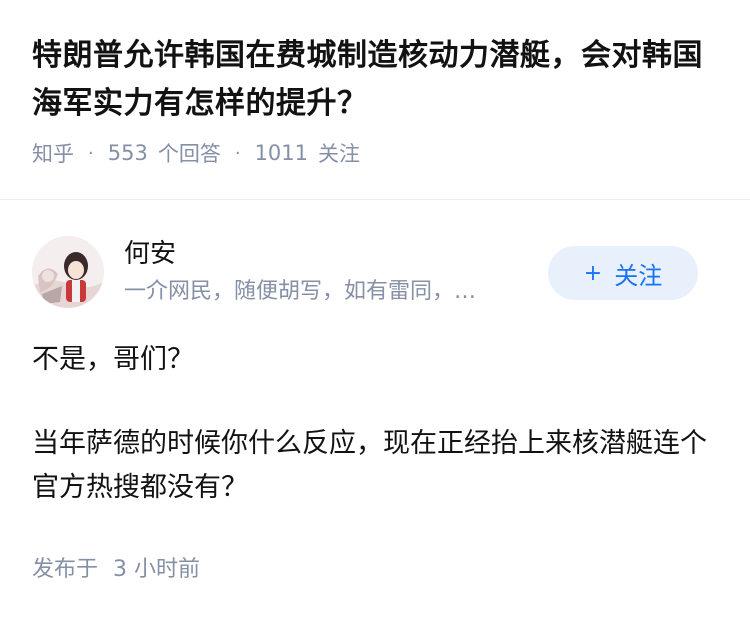 The width and height of the screenshot is (750, 622). I want to click on publish-time: 发布于 3 小时前, so click(116, 570).